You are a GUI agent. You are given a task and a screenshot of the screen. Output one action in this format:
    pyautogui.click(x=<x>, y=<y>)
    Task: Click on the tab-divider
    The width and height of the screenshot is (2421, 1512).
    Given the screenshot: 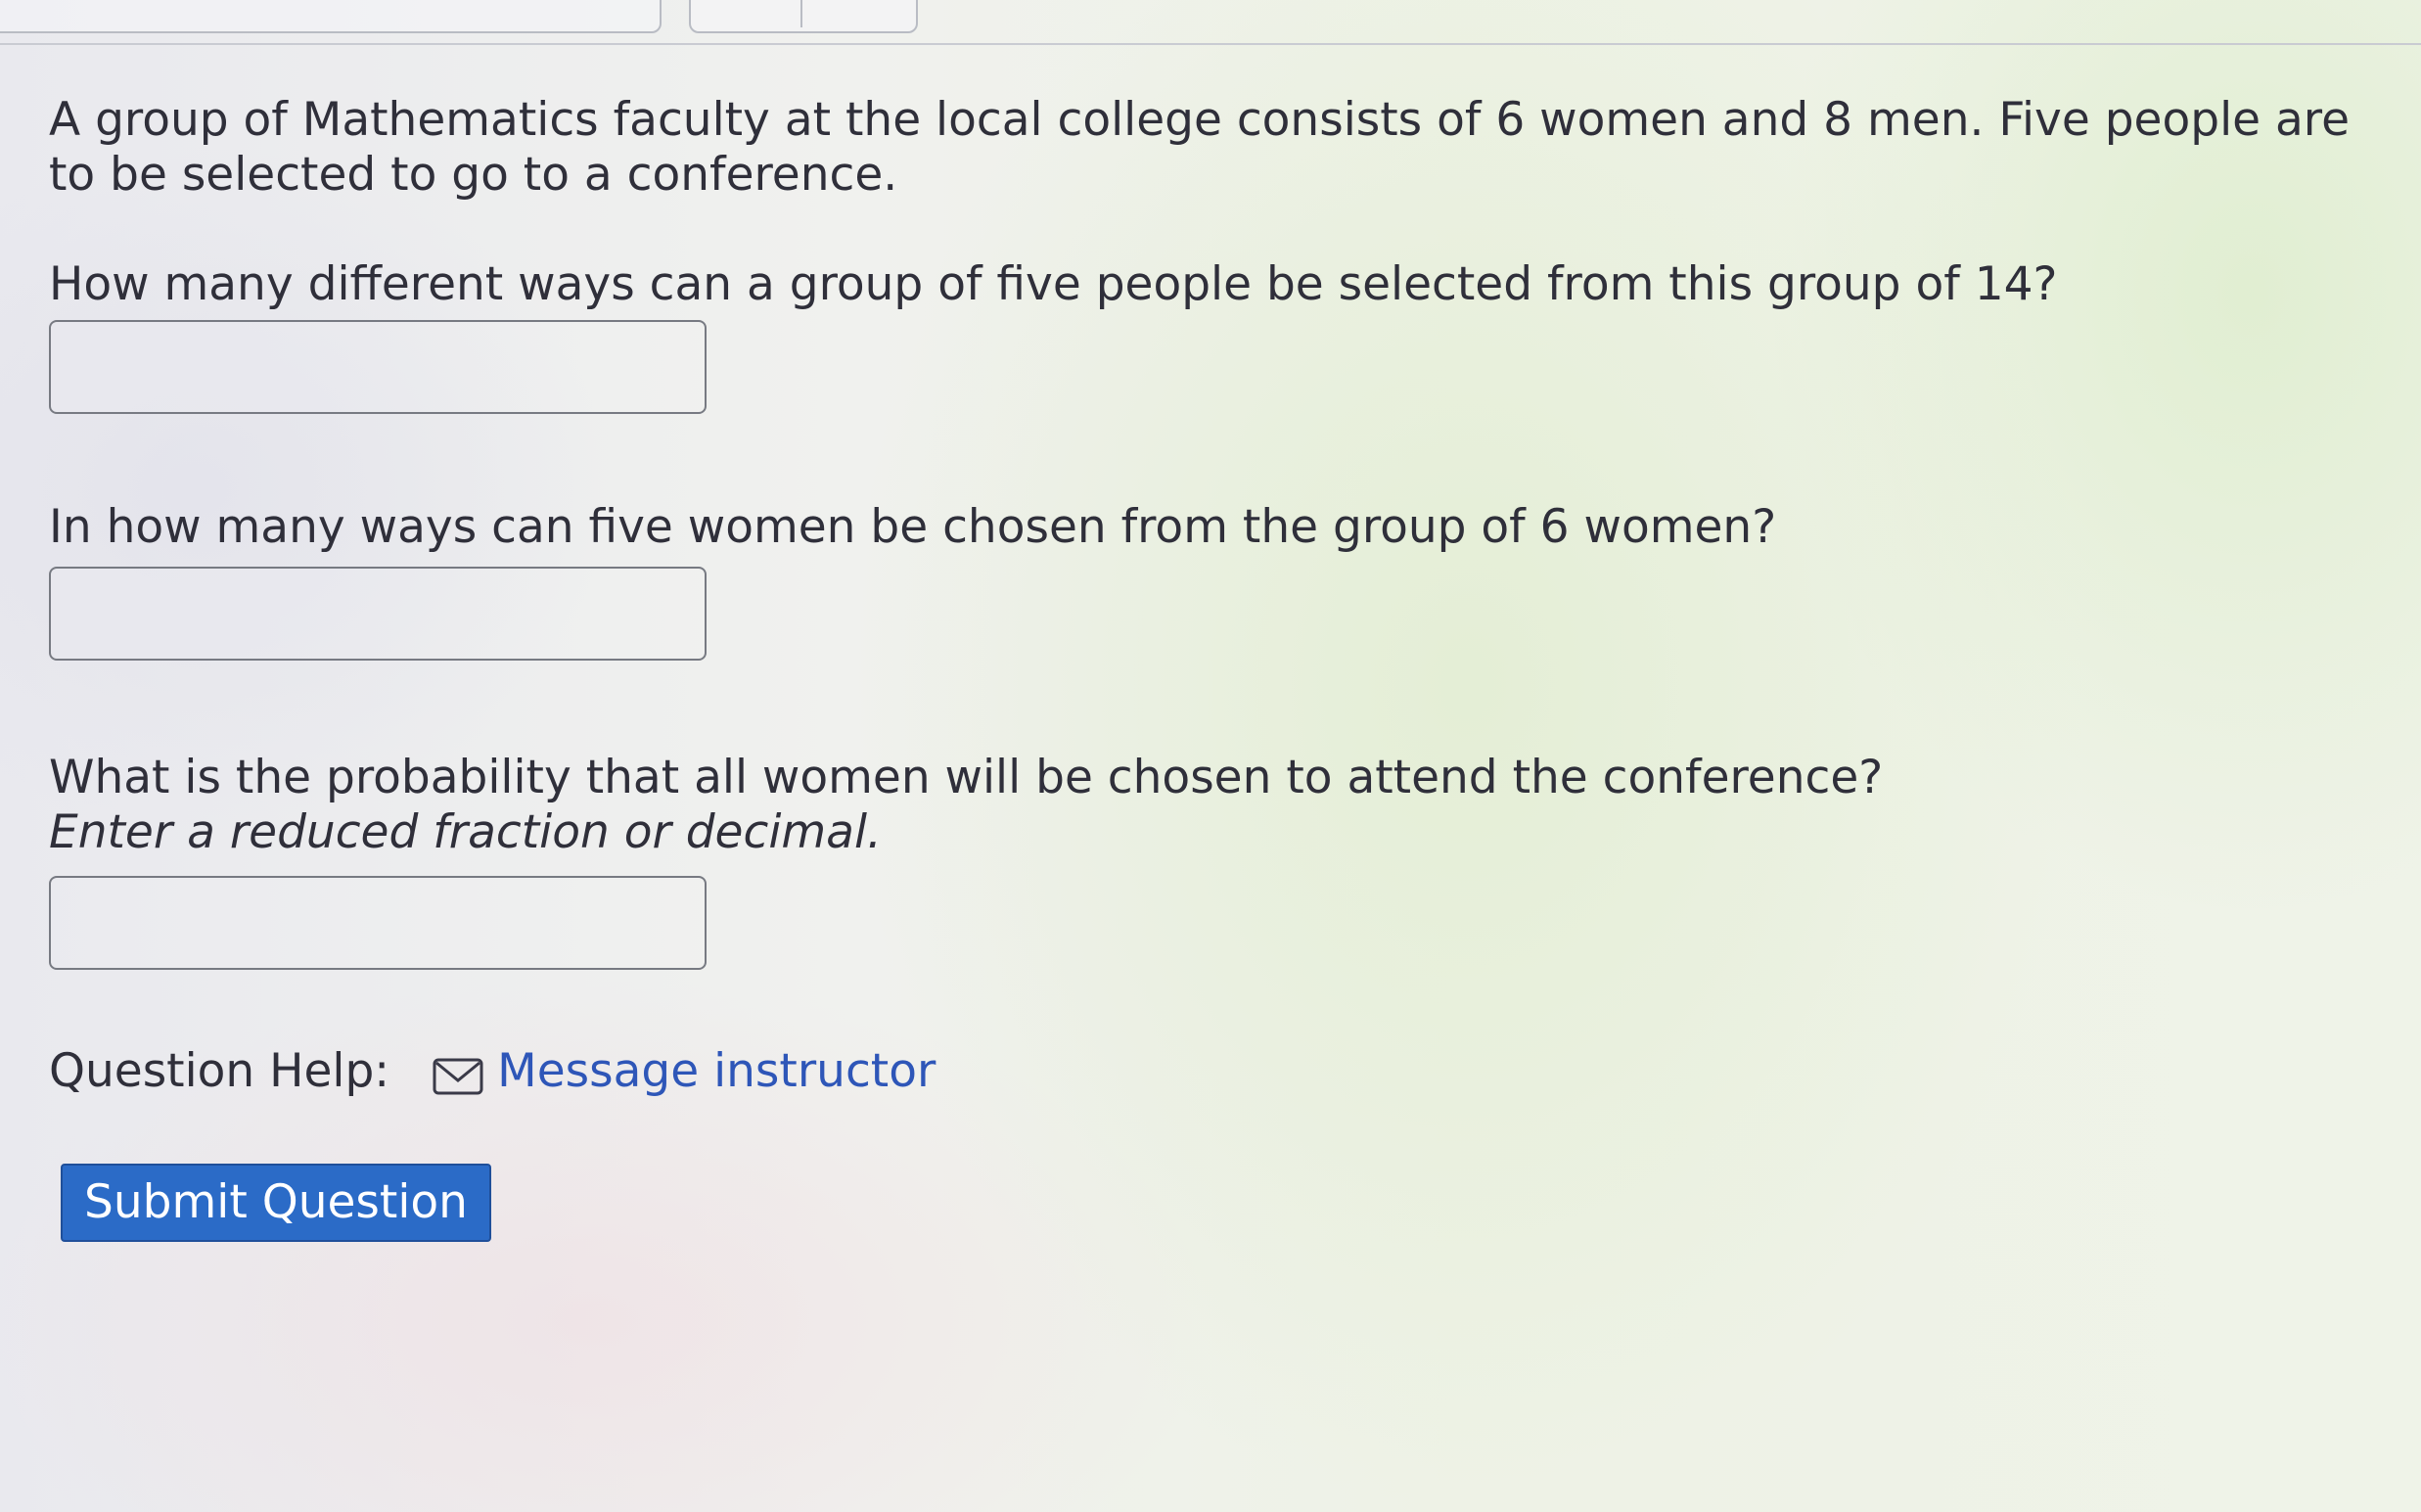 What is the action you would take?
    pyautogui.click(x=801, y=13)
    